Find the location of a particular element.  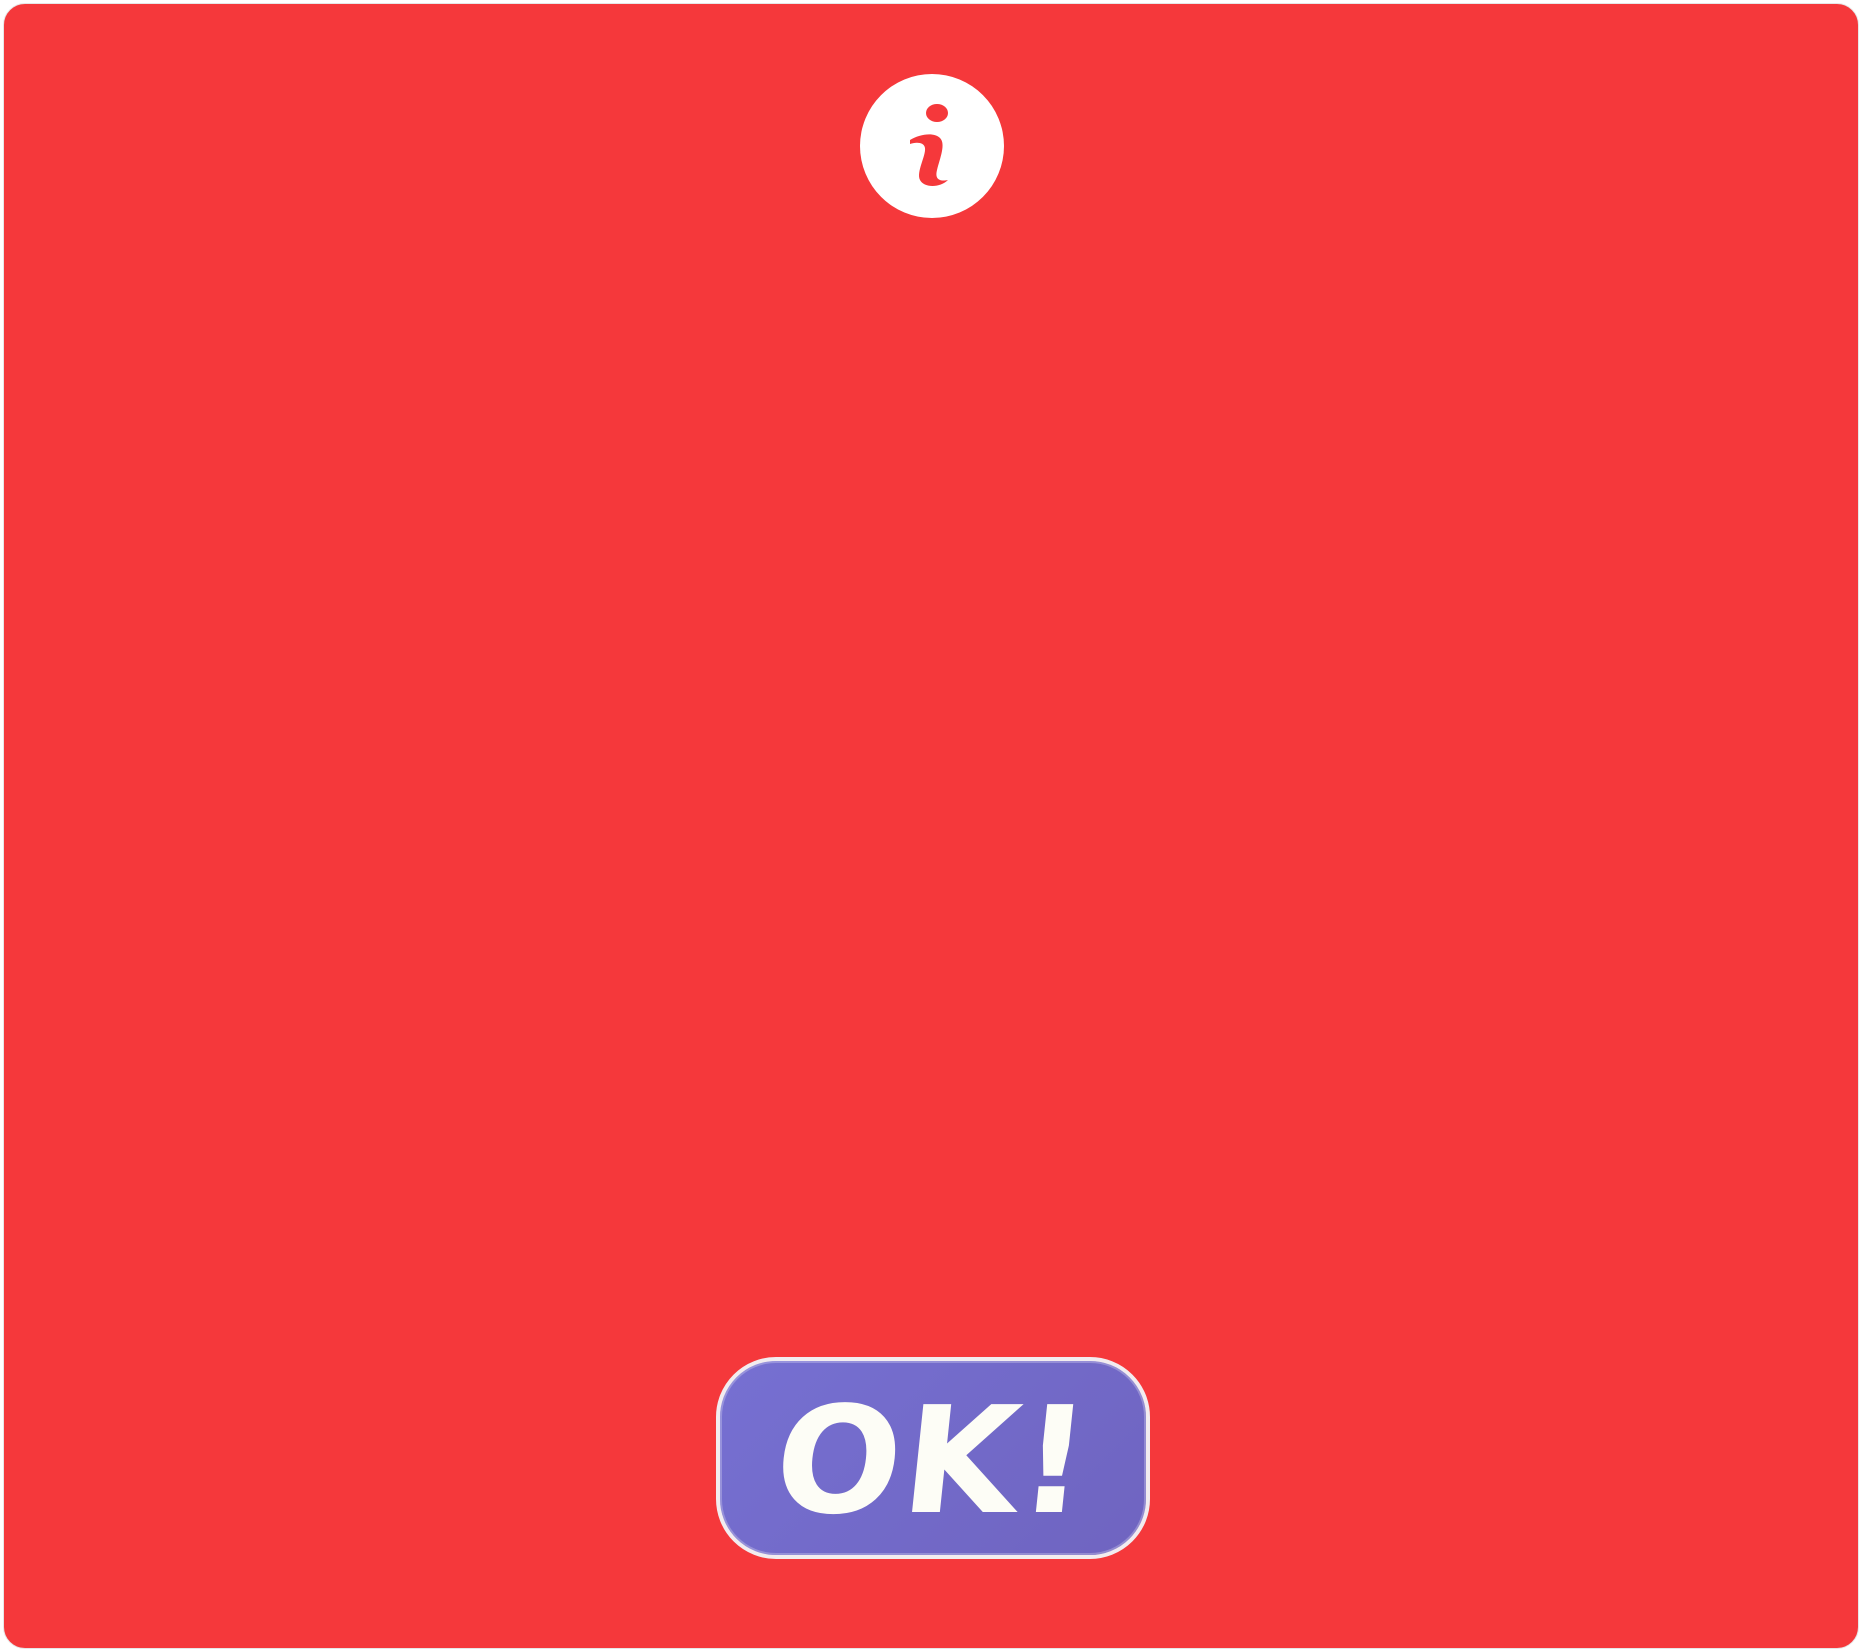

ok-button-label: OK! is located at coordinates (933, 1461).